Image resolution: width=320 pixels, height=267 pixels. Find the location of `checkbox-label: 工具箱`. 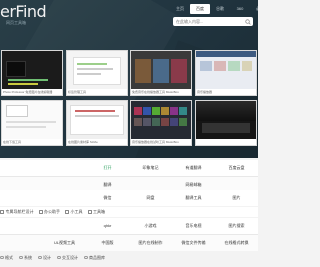

checkbox-label: 工具箱 is located at coordinates (99, 211).